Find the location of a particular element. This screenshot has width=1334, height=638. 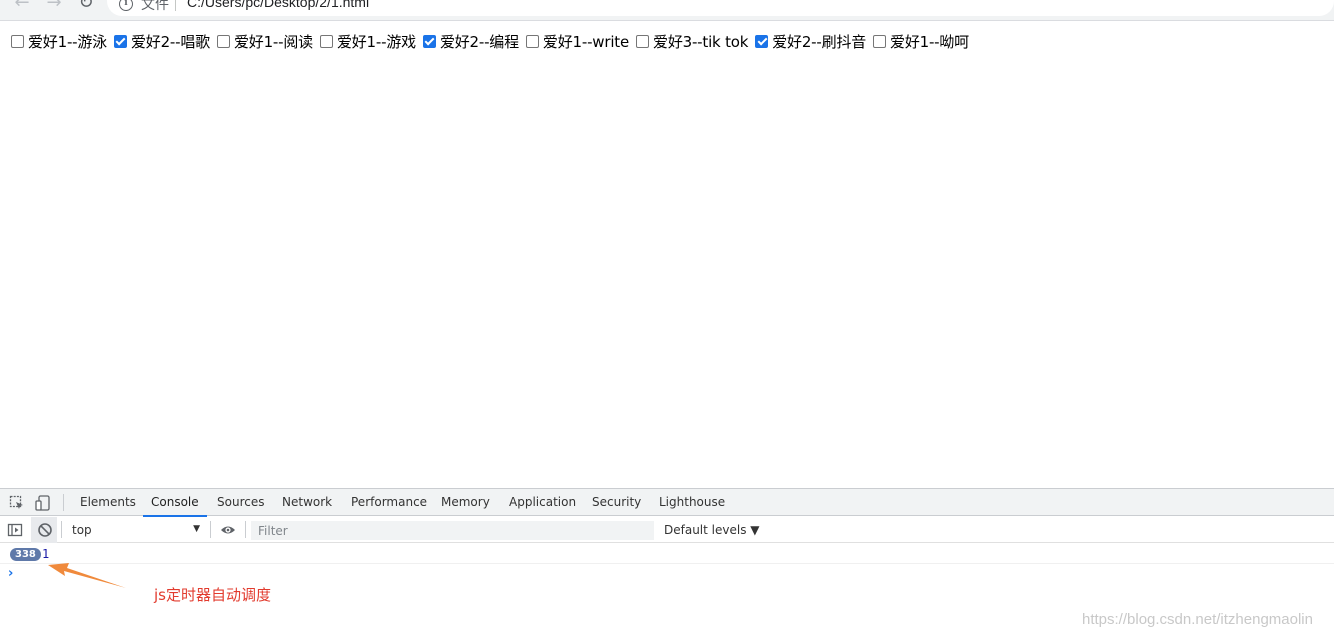

default-levels-dropdown: Default levels ▼ is located at coordinates (712, 530).